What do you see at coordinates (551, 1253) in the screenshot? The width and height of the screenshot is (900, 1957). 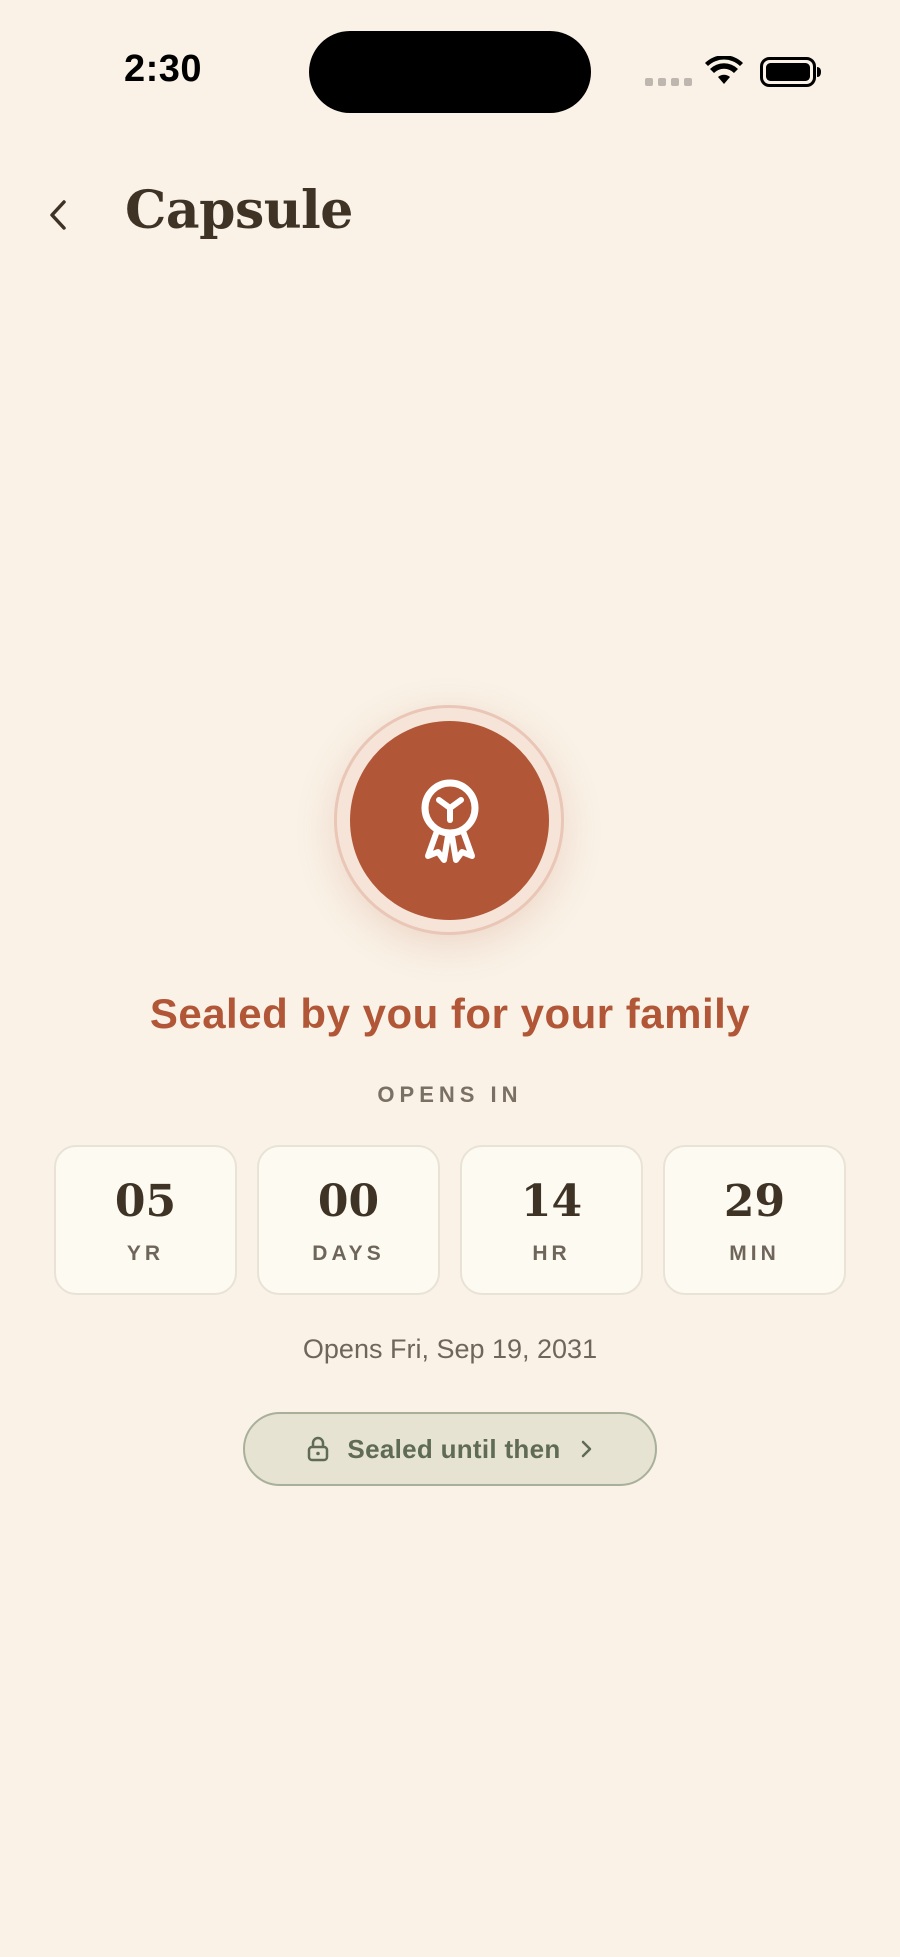 I see `countdown-unit: HR` at bounding box center [551, 1253].